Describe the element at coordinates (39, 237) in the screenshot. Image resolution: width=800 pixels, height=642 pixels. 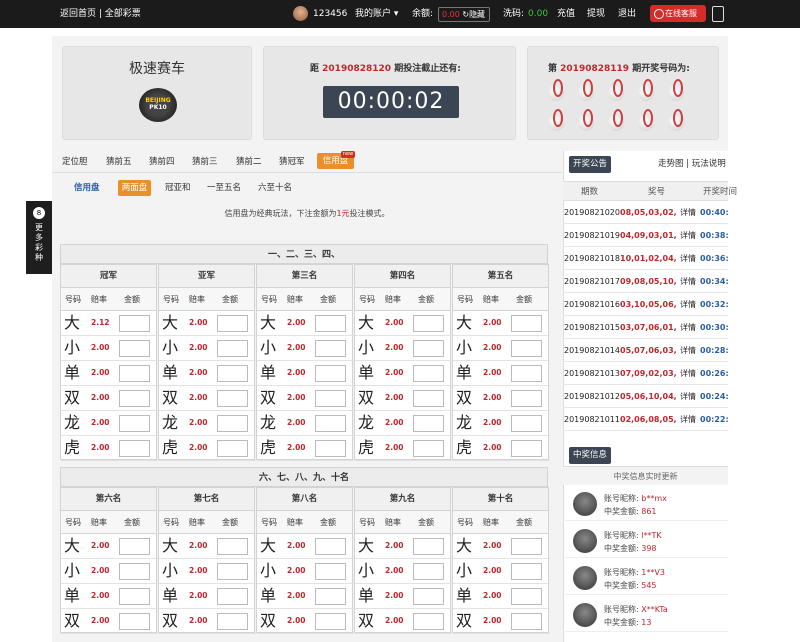
I see `more-games-button: 8 更 多 彩 种` at that location.